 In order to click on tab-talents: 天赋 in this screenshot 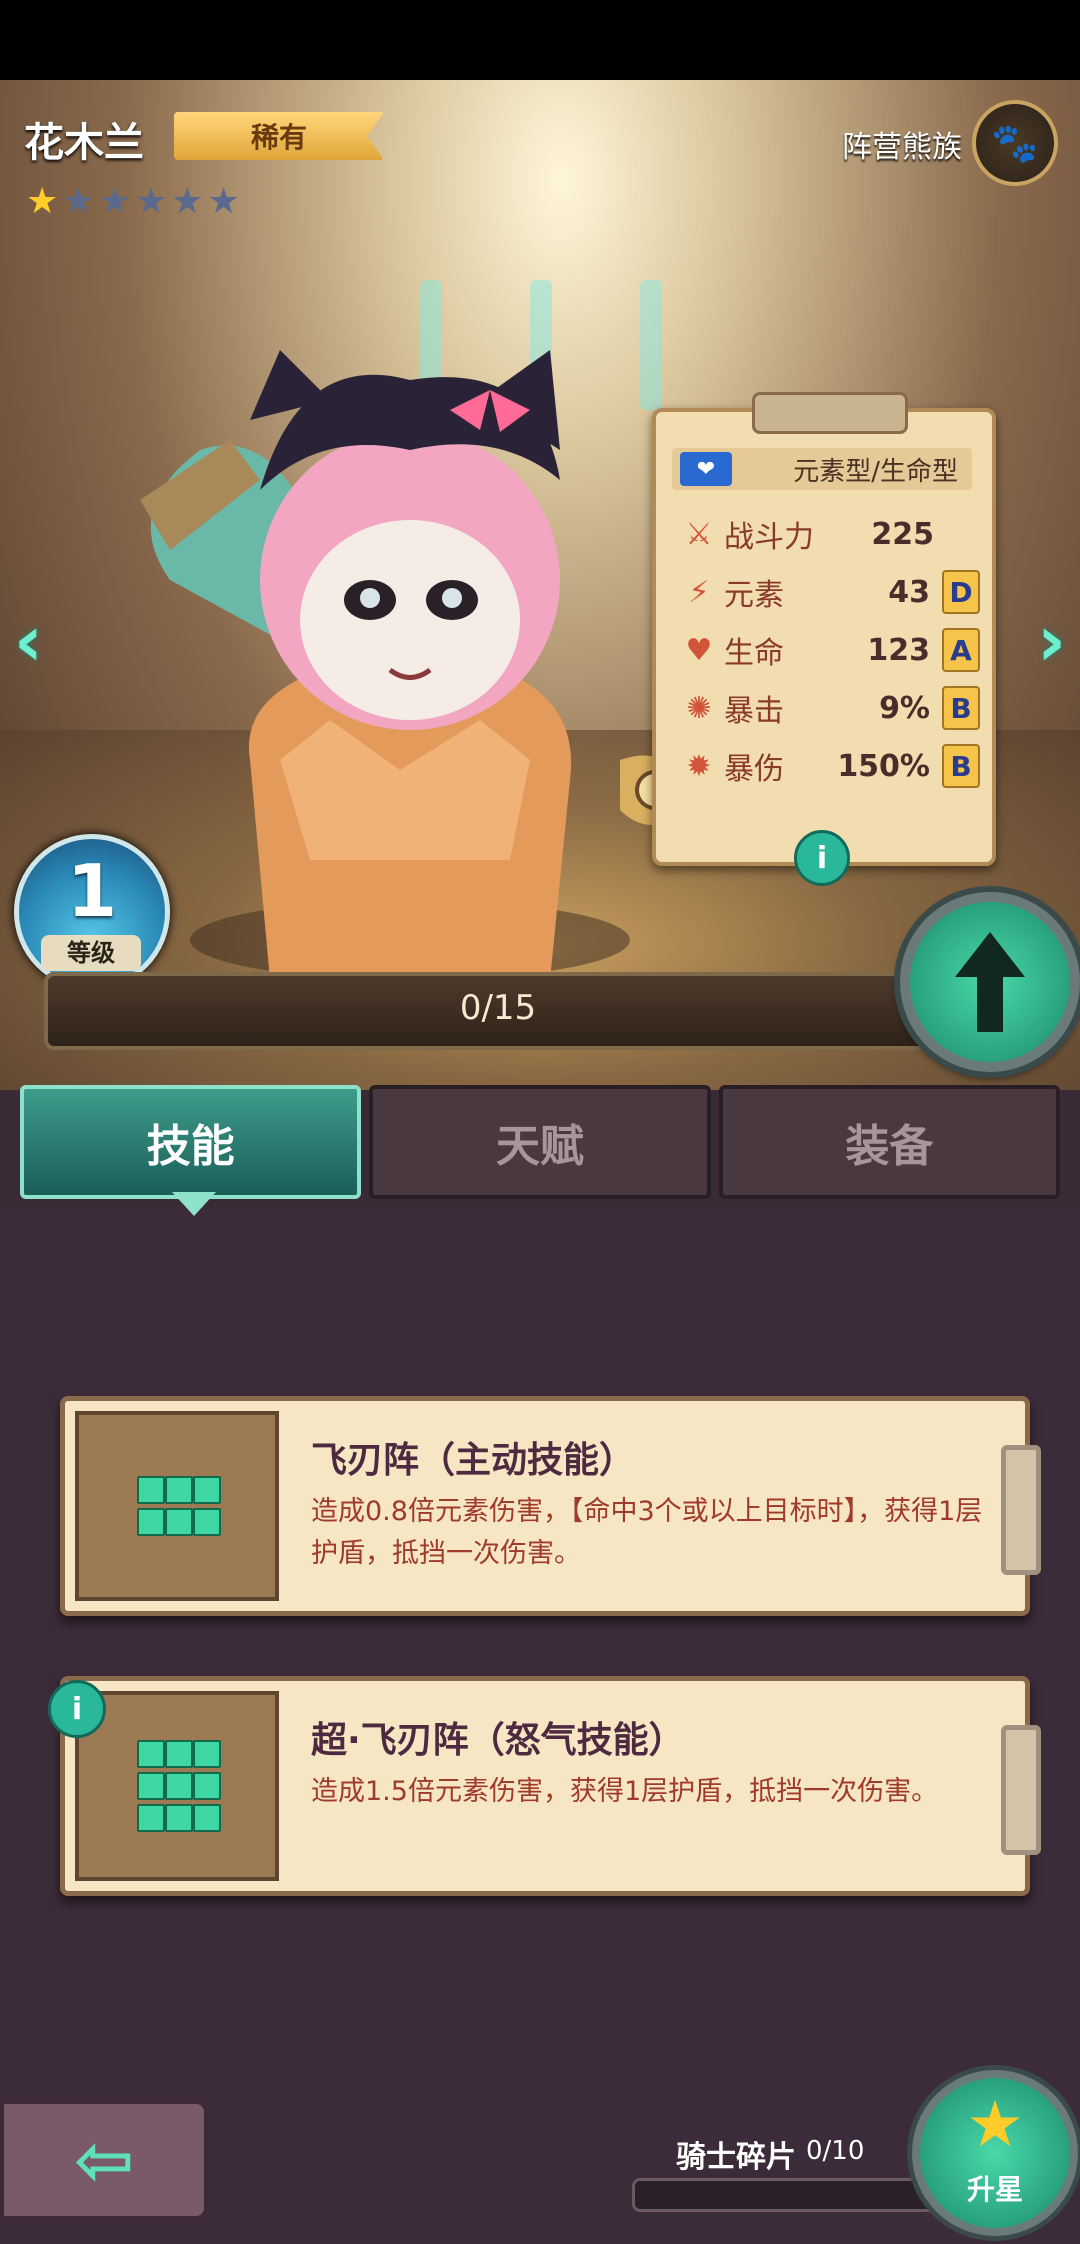, I will do `click(540, 1142)`.